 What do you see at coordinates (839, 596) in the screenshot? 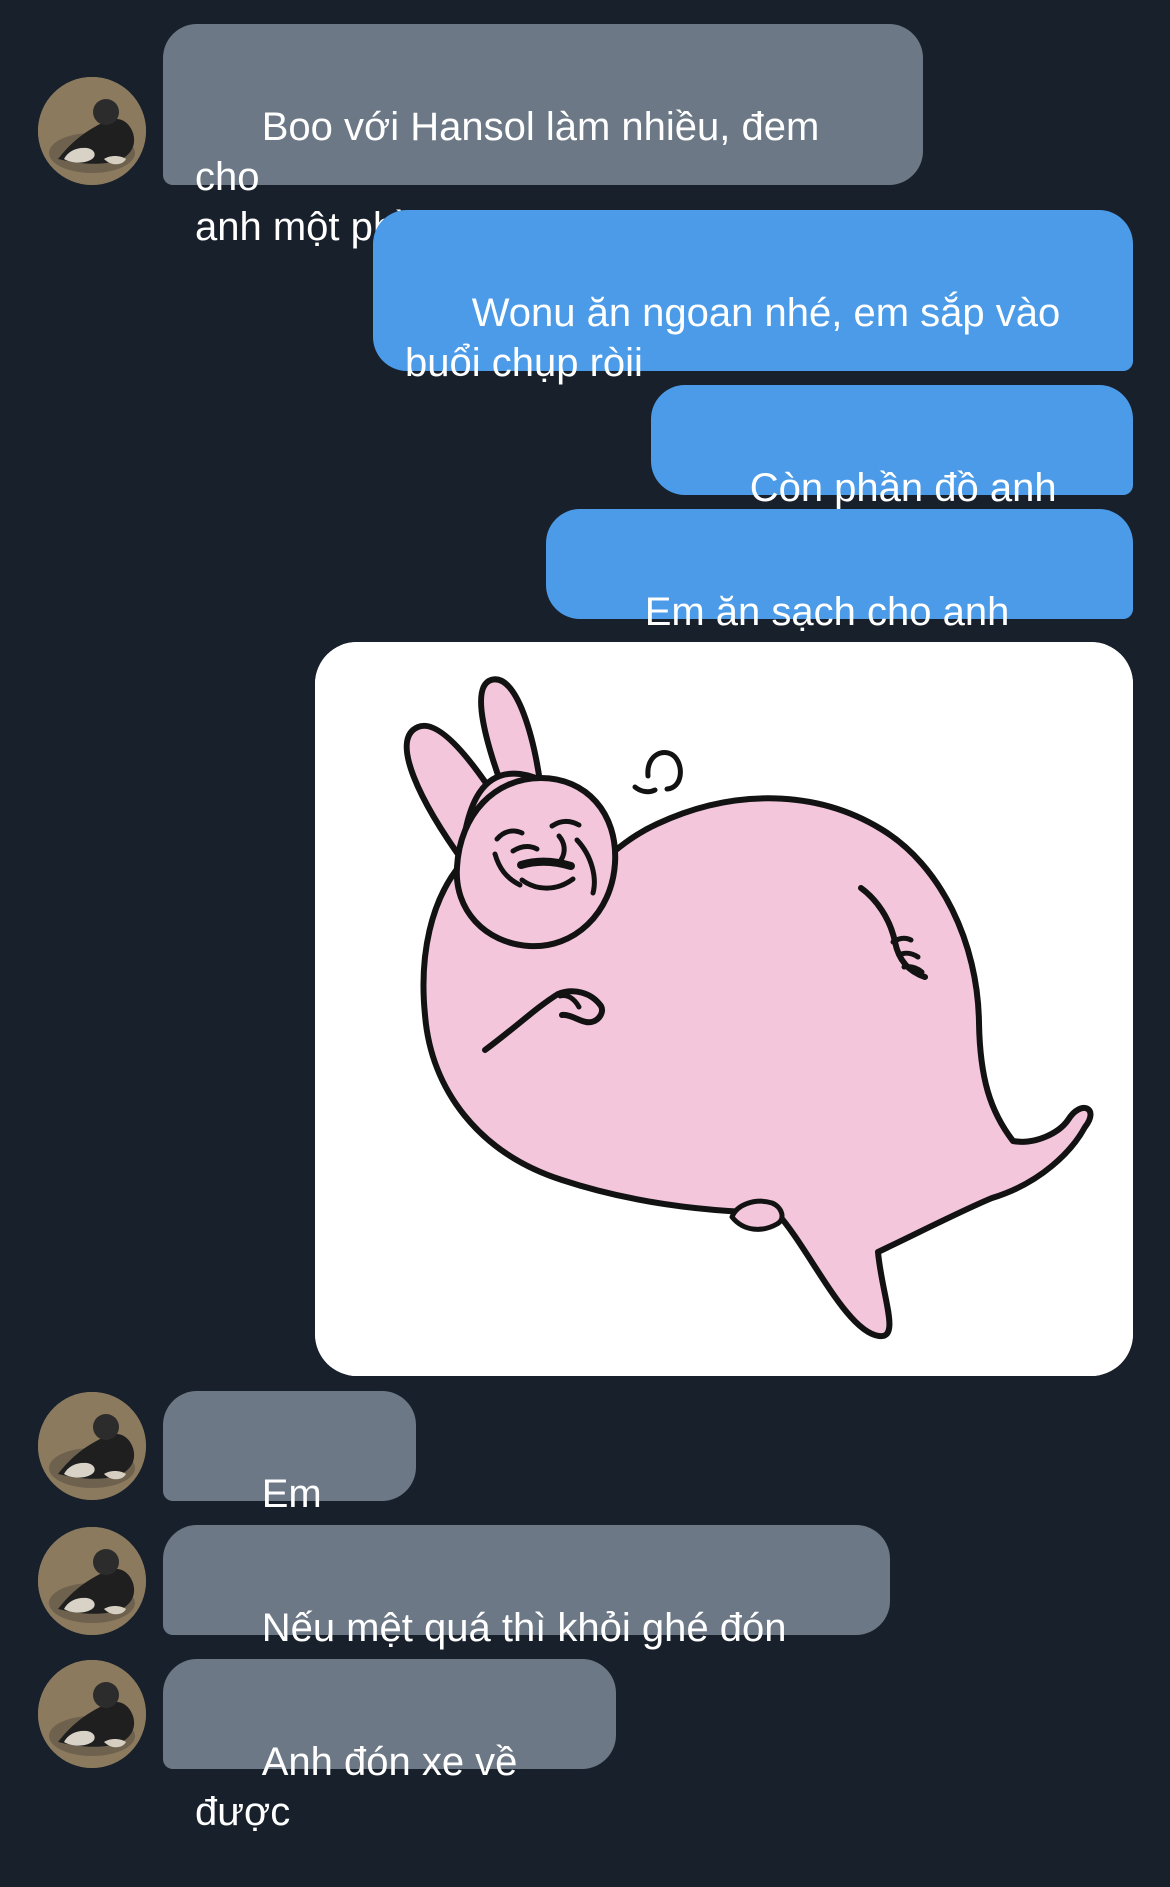
I see `message-bubble: Em ăn sạch cho anh xemm` at bounding box center [839, 596].